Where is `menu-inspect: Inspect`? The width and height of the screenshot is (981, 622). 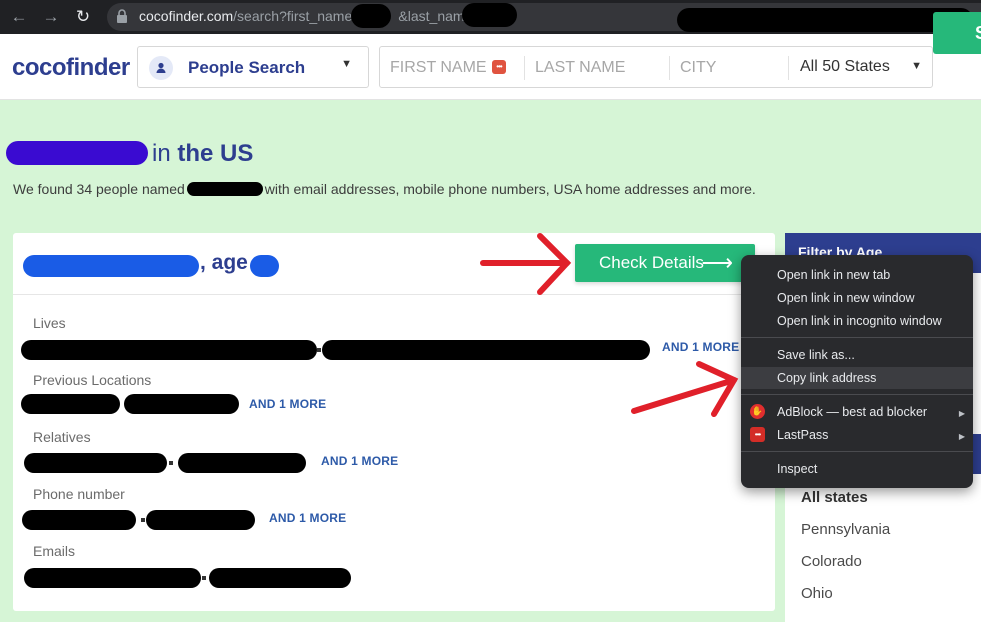
menu-inspect: Inspect is located at coordinates (797, 469).